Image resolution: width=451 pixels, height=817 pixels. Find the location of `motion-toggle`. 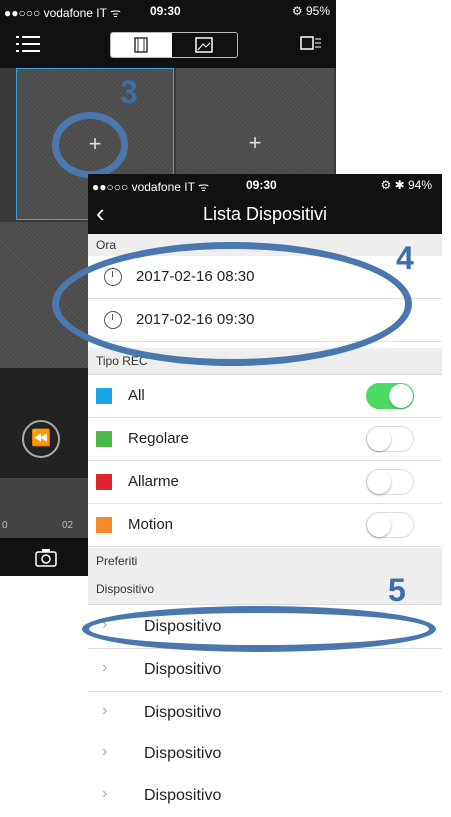

motion-toggle is located at coordinates (390, 525).